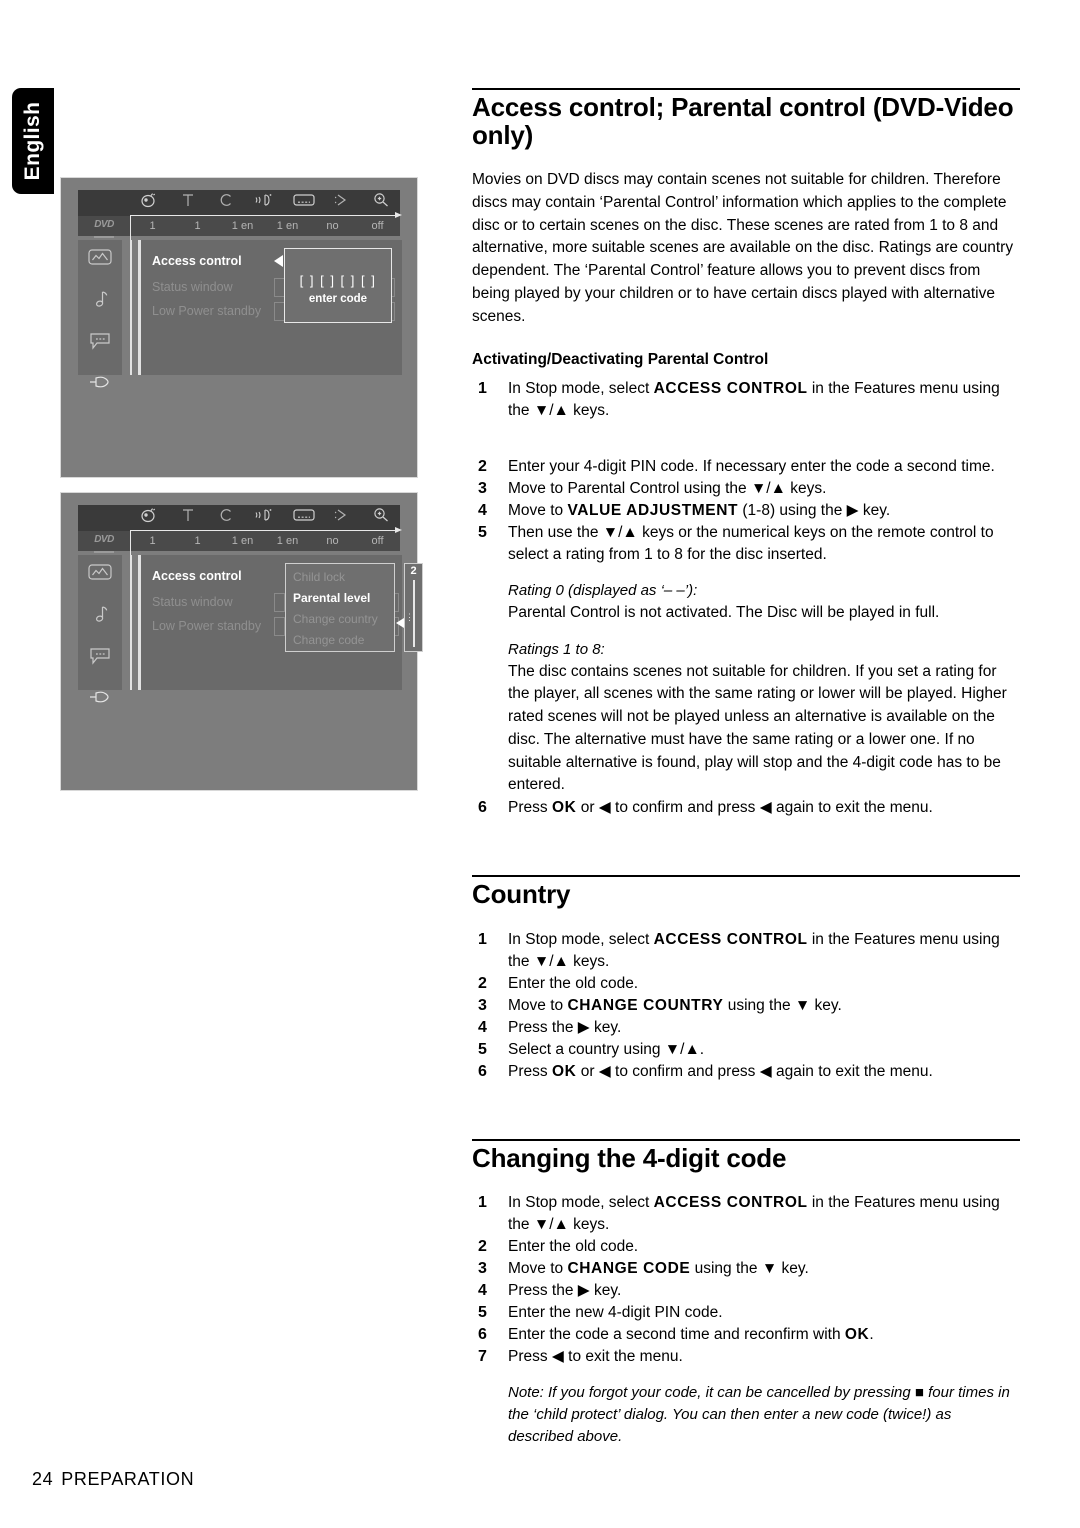 Image resolution: width=1080 pixels, height=1528 pixels. I want to click on step-text-after: using the ▼ key., so click(782, 1005).